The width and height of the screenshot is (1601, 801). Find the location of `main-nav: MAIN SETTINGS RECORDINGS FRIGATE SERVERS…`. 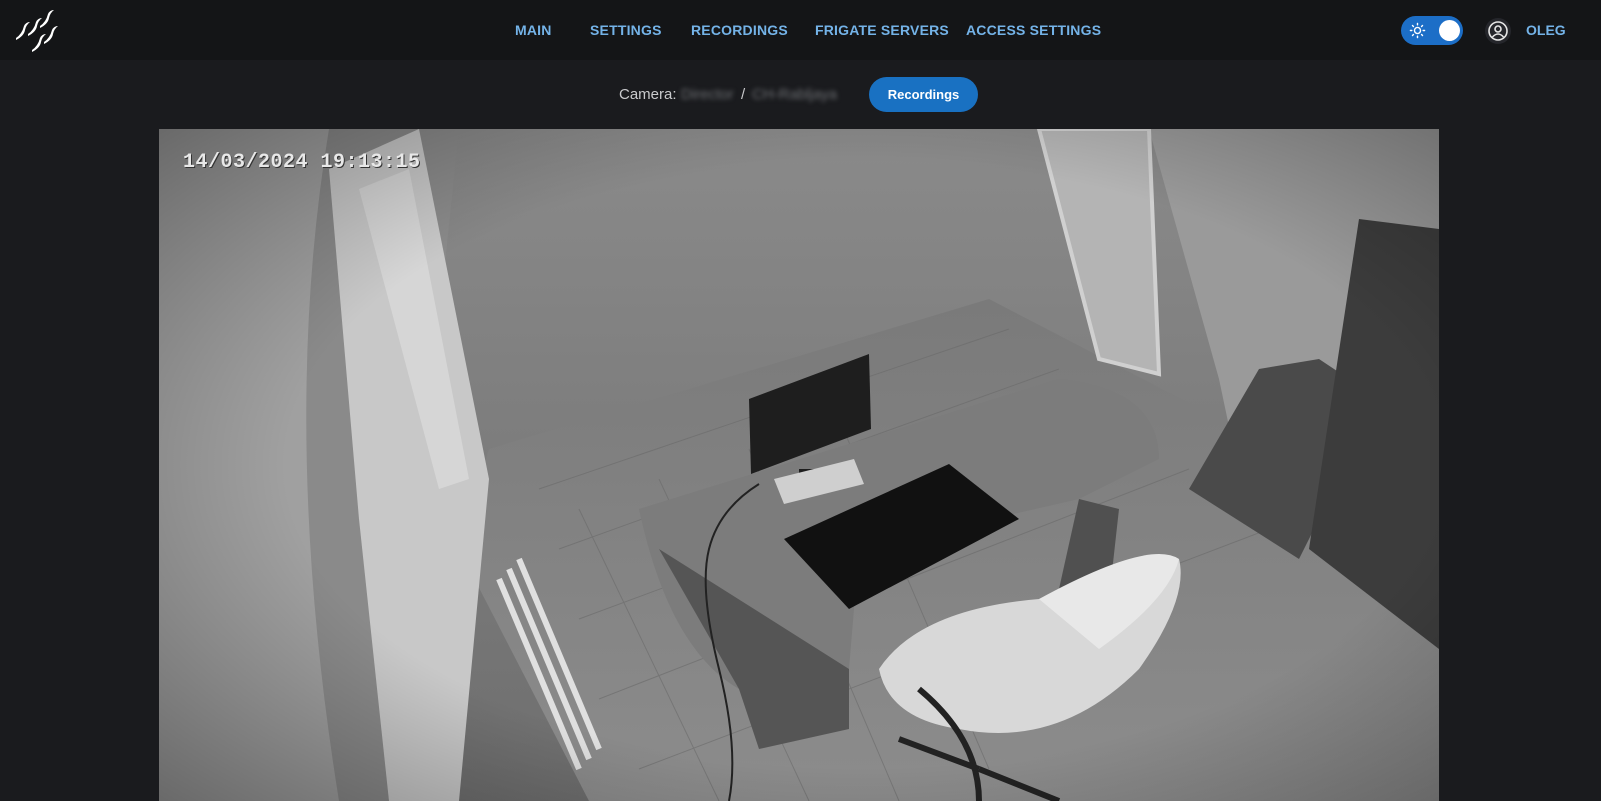

main-nav: MAIN SETTINGS RECORDINGS FRIGATE SERVERS… is located at coordinates (800, 30).